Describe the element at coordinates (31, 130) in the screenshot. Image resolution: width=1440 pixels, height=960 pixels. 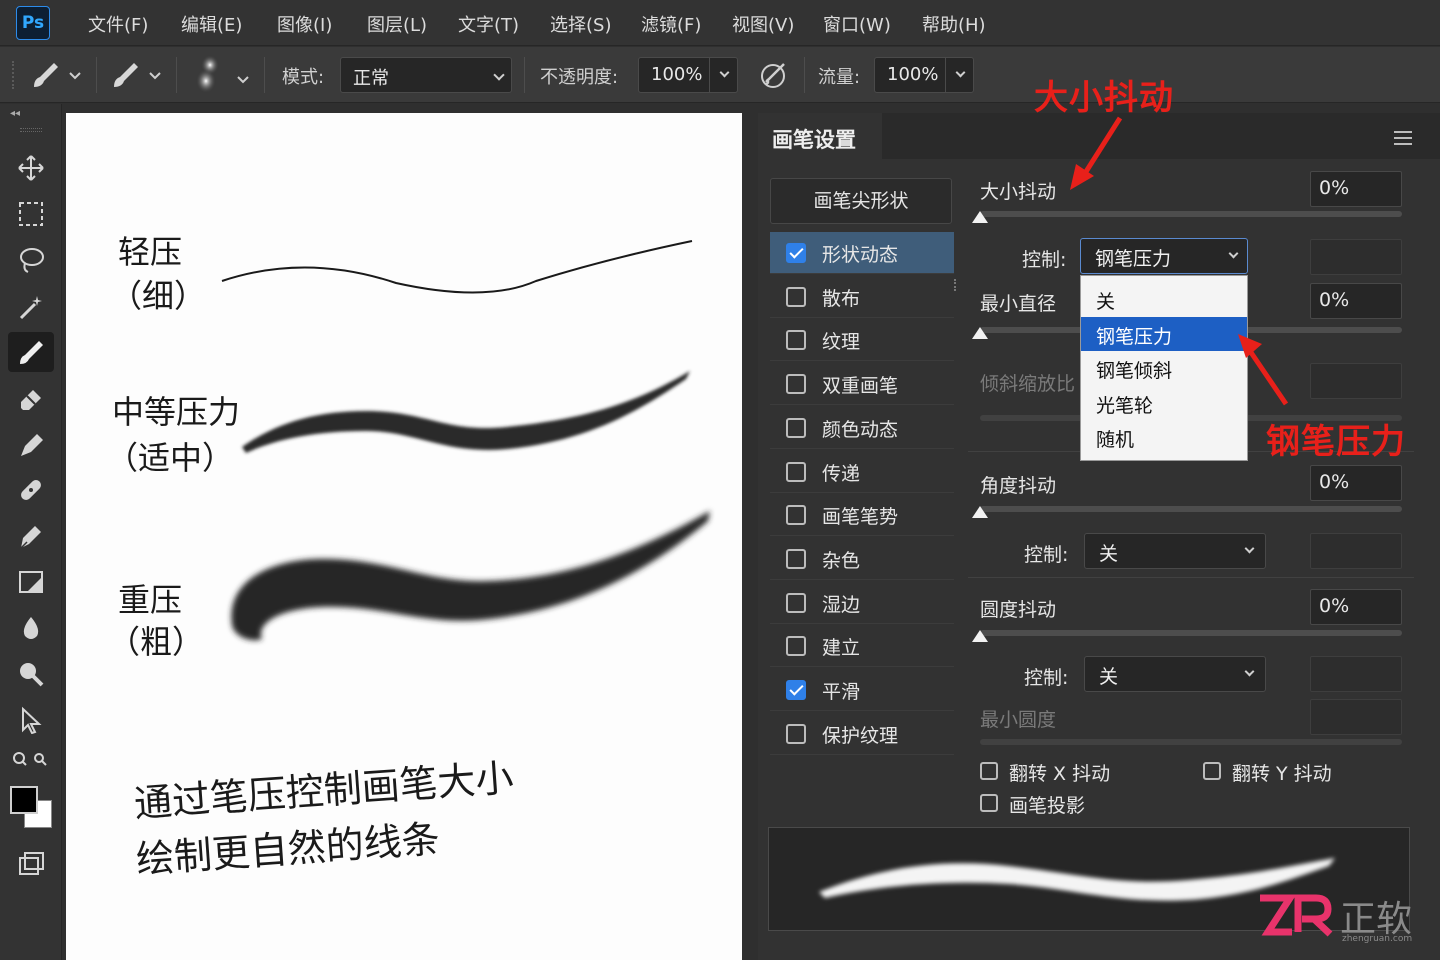
I see `panel-grip` at that location.